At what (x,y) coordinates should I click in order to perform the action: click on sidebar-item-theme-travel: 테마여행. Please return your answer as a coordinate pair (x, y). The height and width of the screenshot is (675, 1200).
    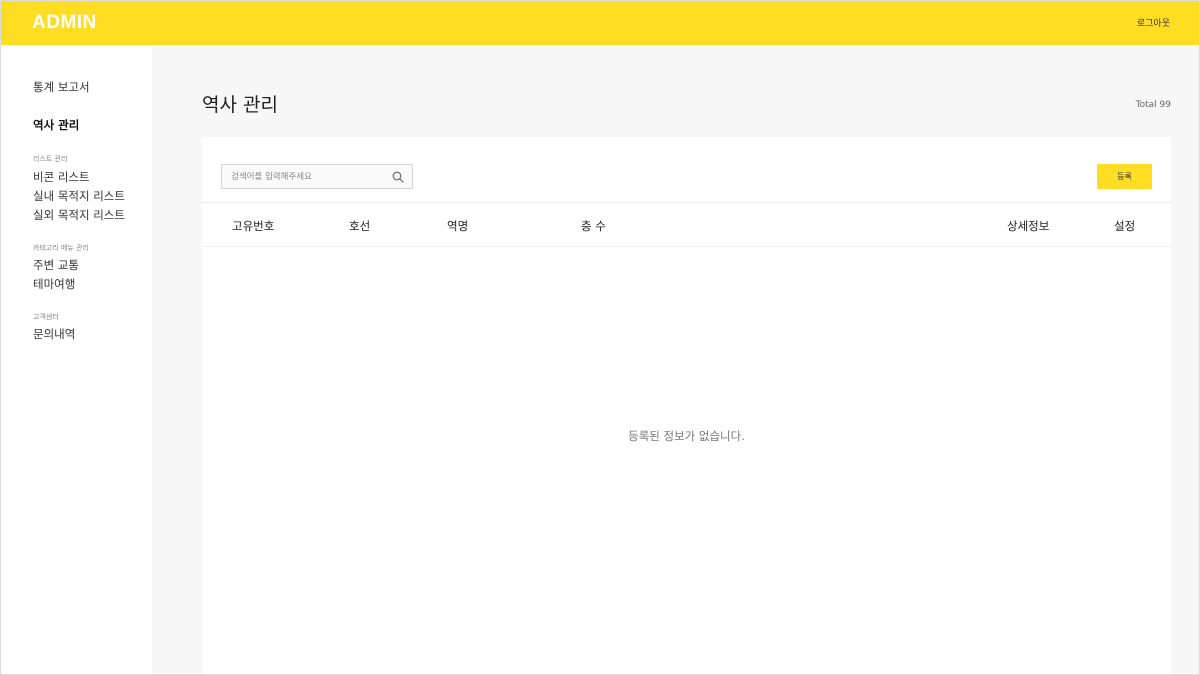
    Looking at the image, I should click on (54, 284).